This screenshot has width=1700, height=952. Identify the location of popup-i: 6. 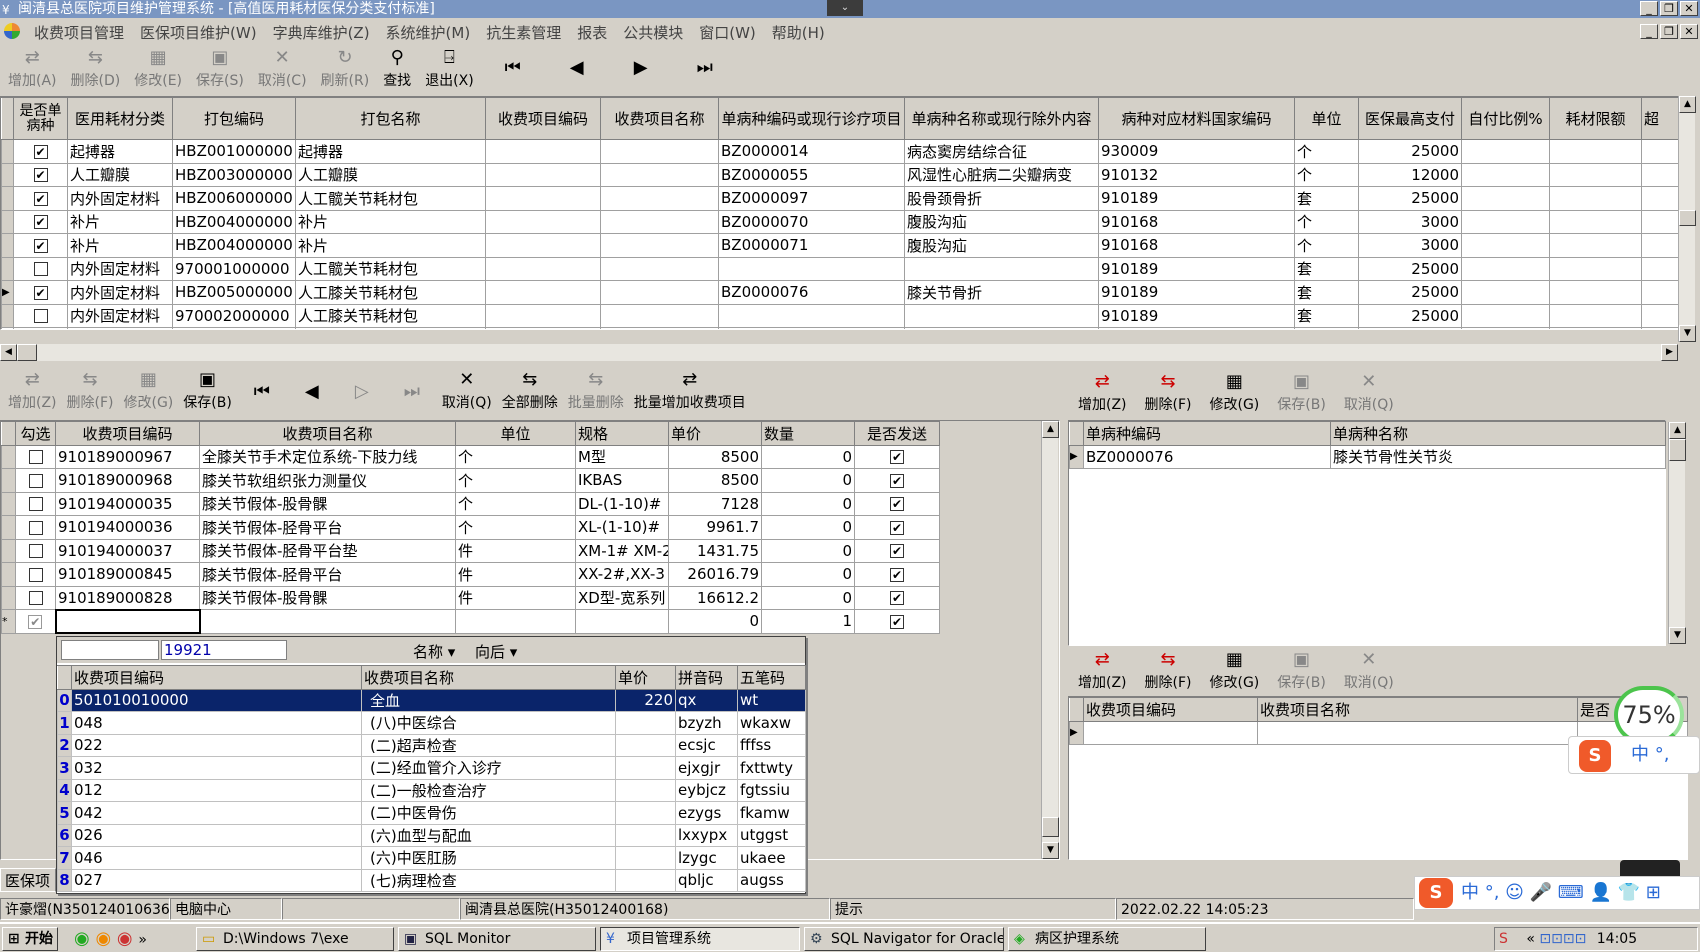
(64, 835).